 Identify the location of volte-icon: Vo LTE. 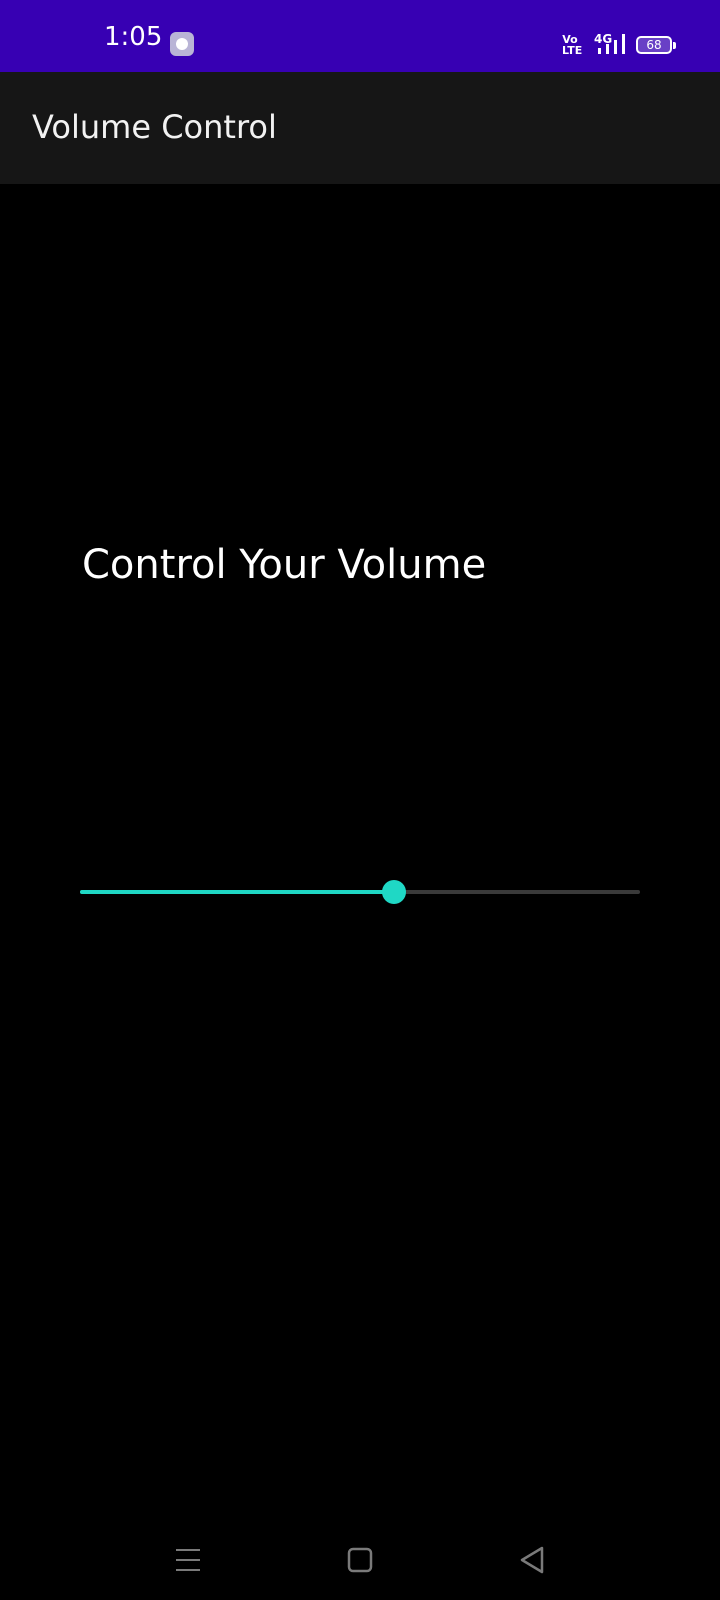
(572, 45).